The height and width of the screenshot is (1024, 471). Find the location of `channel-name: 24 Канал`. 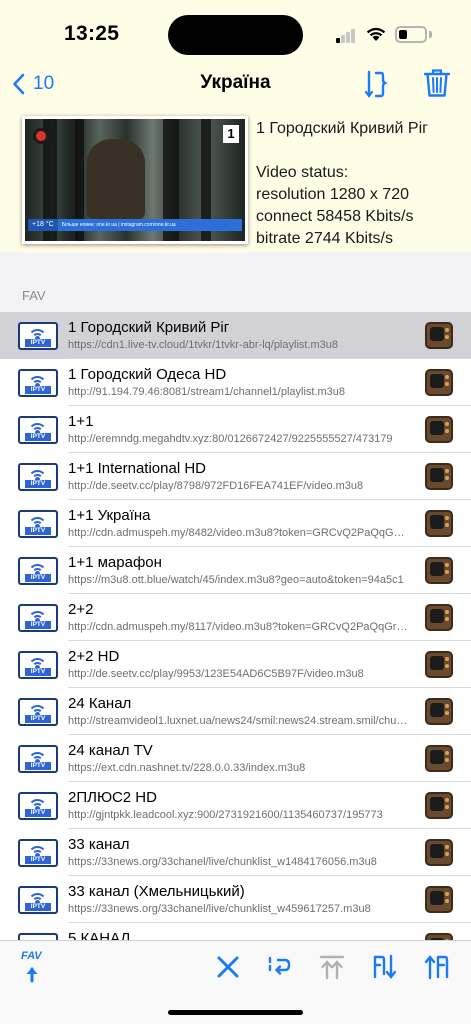

channel-name: 24 Канал is located at coordinates (100, 703).